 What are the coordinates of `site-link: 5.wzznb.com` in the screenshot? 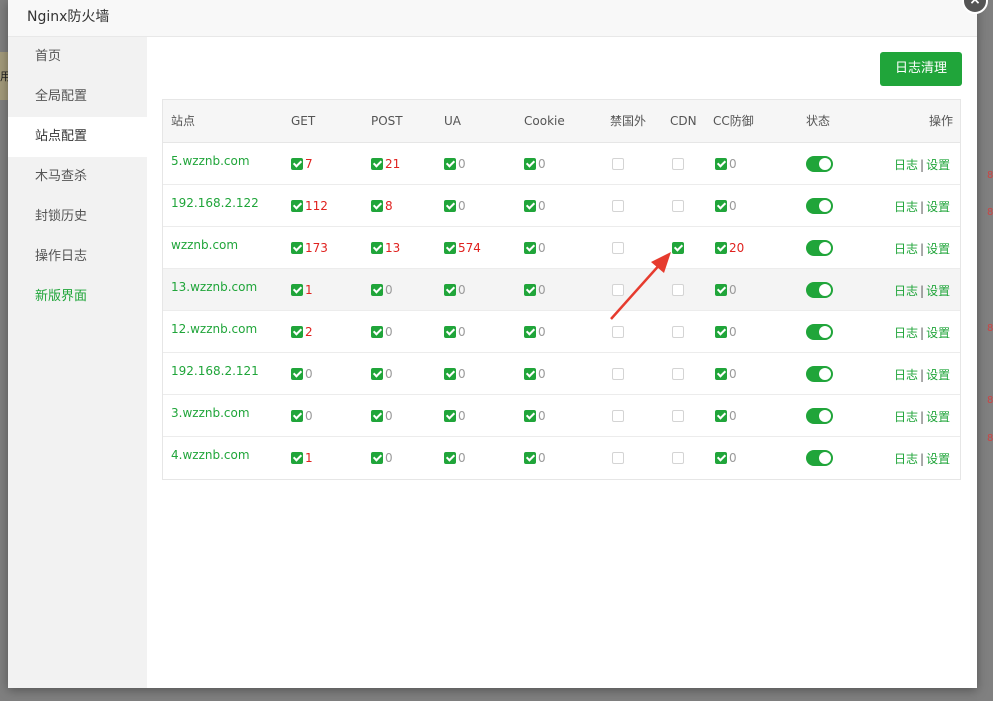 It's located at (210, 161).